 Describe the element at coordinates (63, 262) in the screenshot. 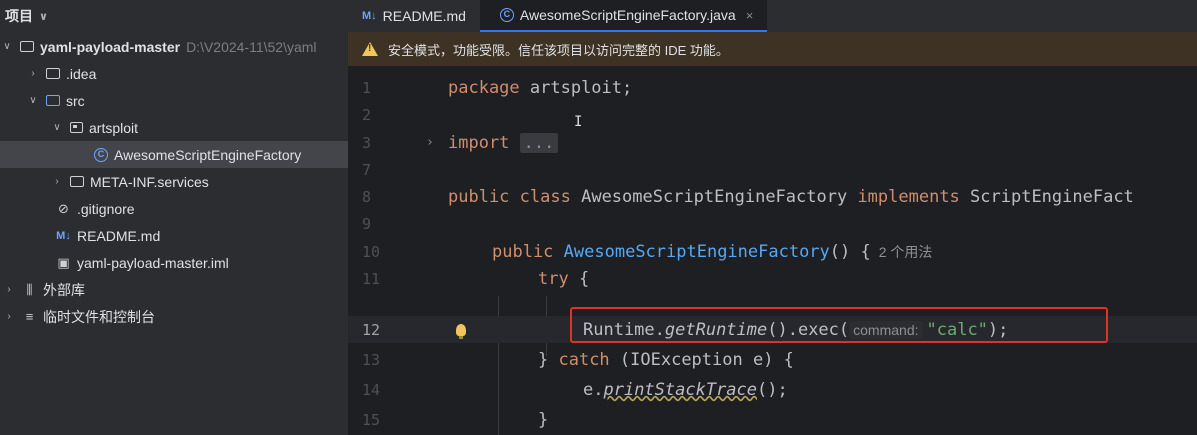

I see `iml-file-icon: ▣` at that location.